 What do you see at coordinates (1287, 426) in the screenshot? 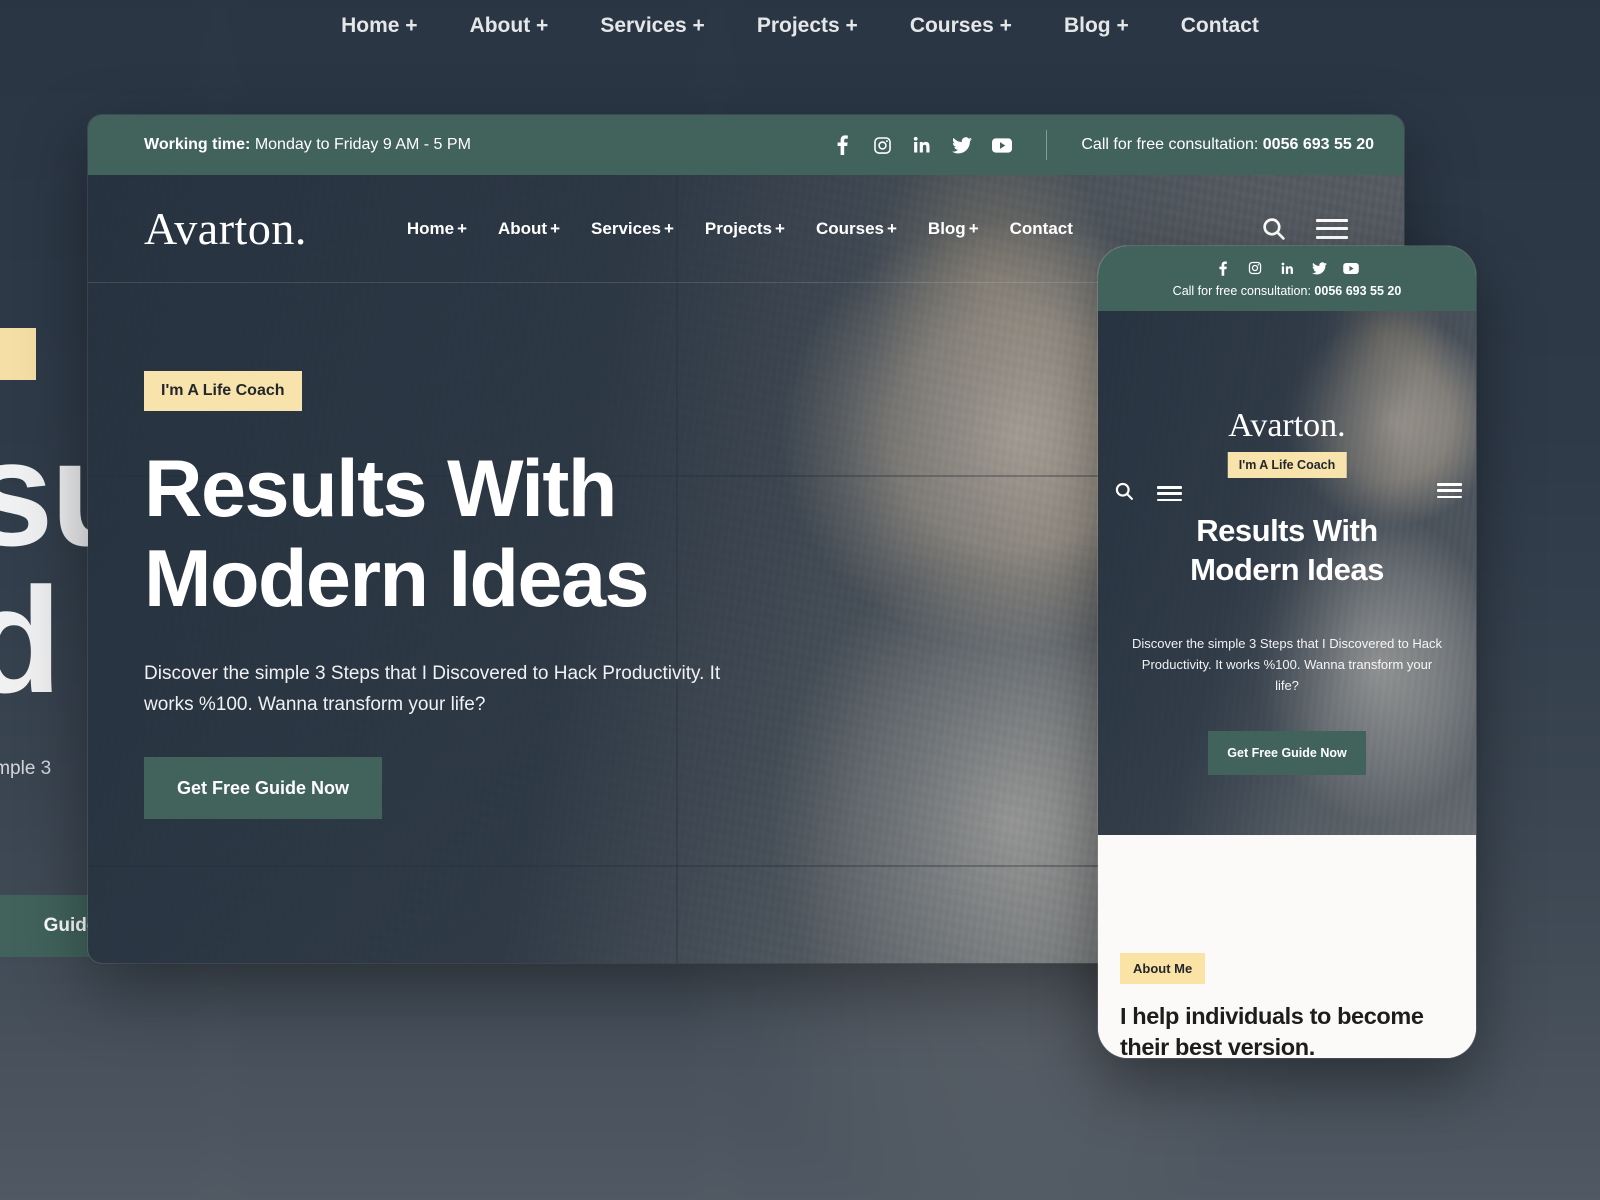
I see `mobile-logo: Avarton.` at bounding box center [1287, 426].